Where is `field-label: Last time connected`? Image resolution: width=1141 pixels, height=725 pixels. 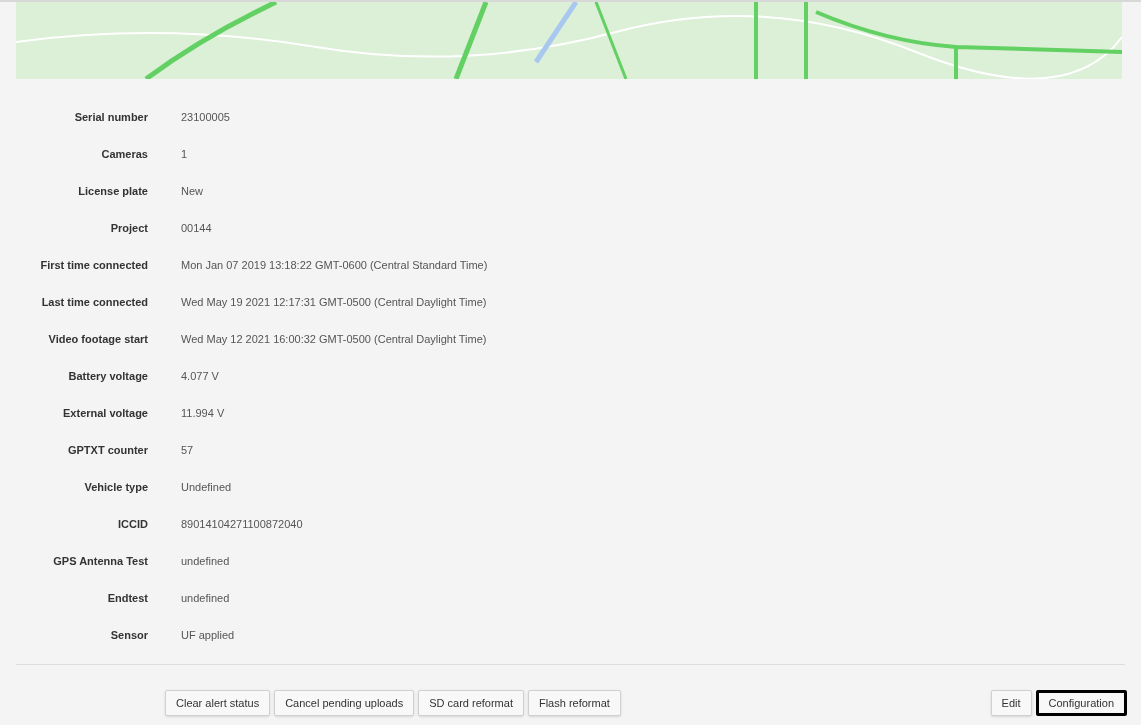
field-label: Last time connected is located at coordinates (94, 303).